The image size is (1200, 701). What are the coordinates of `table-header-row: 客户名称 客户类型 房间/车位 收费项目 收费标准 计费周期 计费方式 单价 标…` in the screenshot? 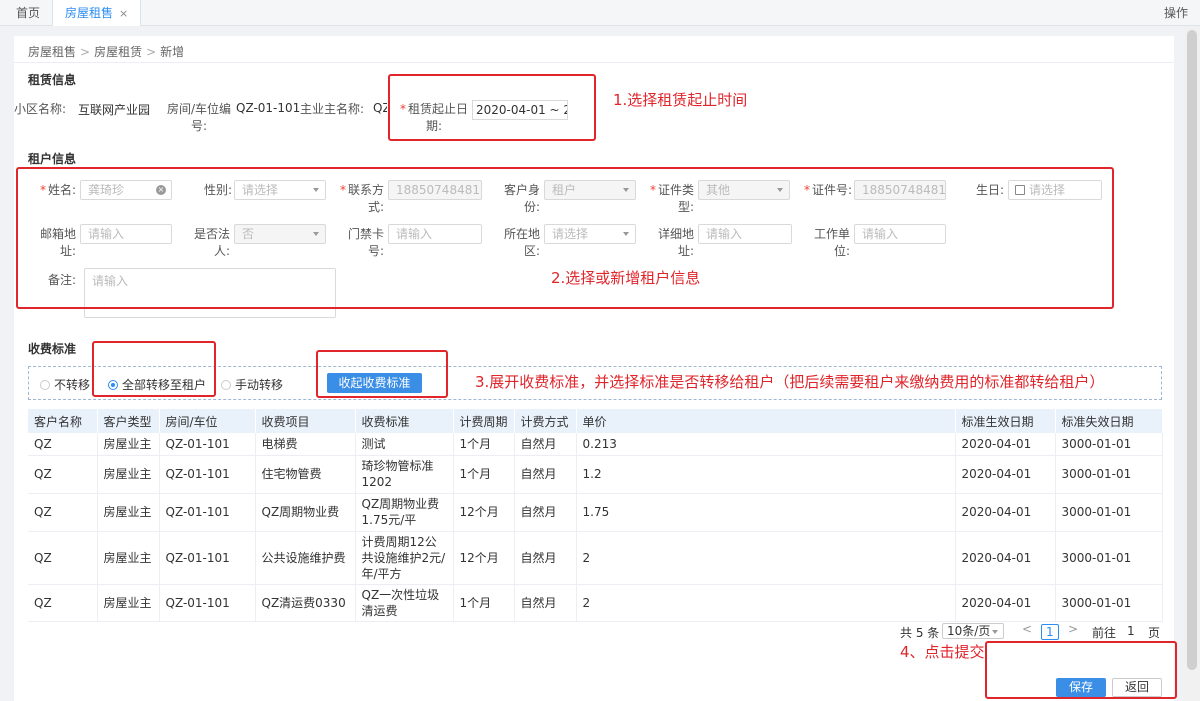 It's located at (595, 421).